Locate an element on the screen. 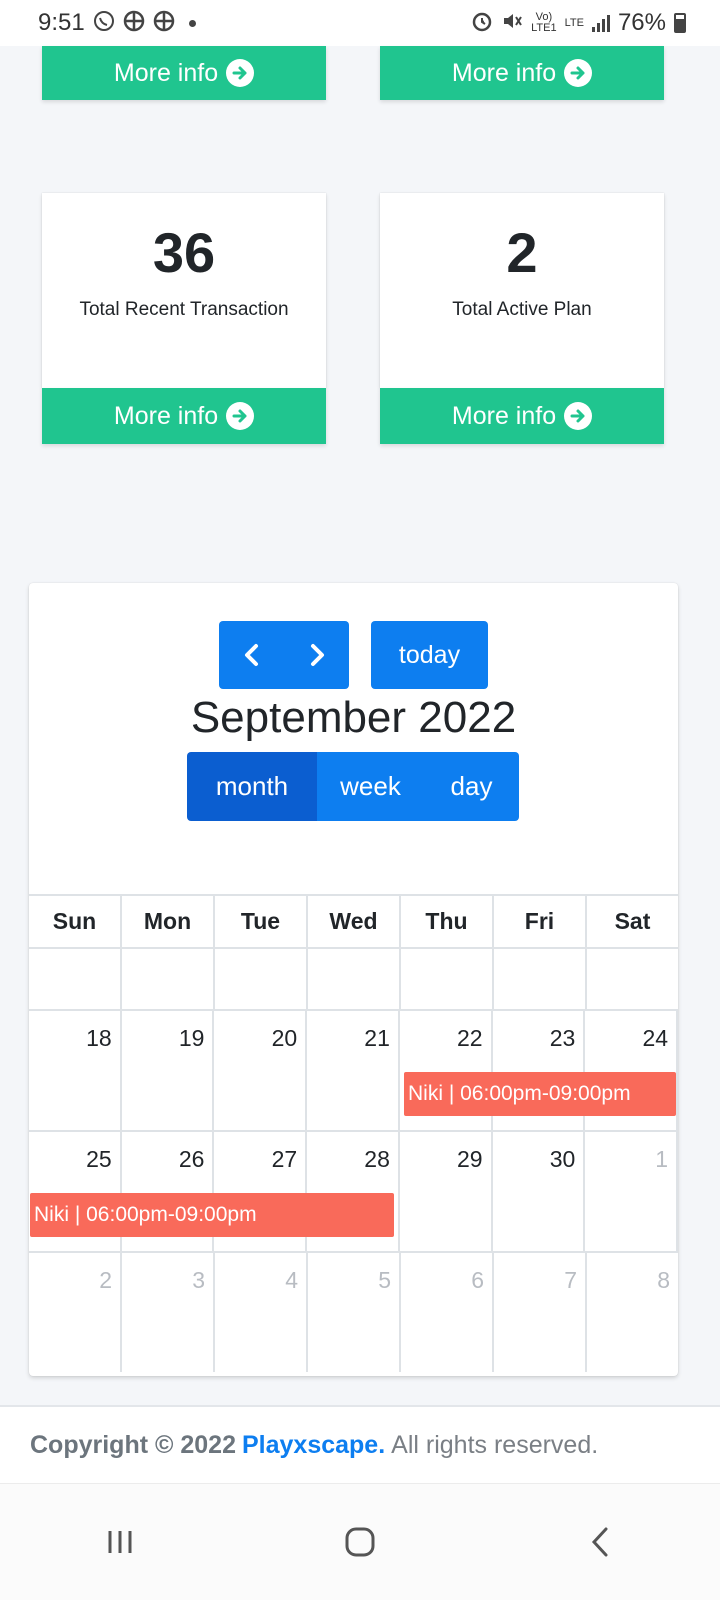  day-cell: 6 is located at coordinates (447, 1312).